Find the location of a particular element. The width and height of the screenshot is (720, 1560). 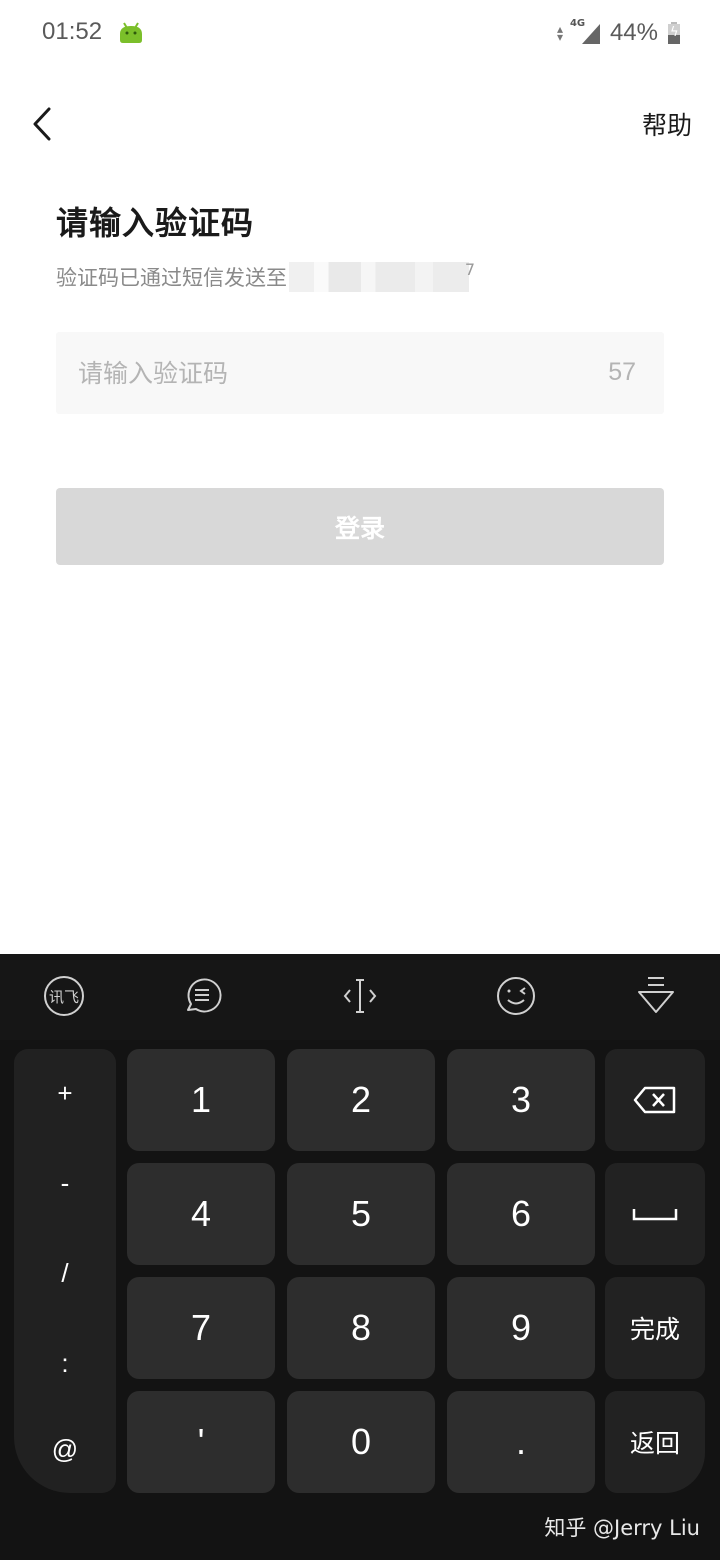

svg-text: 讯飞 is located at coordinates (64, 997).